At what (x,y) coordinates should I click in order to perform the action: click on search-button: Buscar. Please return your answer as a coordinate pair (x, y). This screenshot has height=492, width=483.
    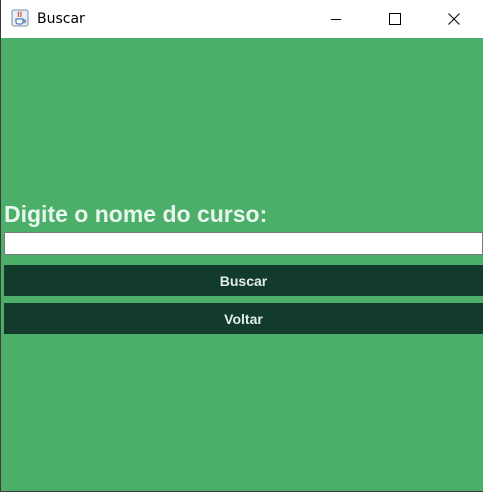
    Looking at the image, I should click on (243, 280).